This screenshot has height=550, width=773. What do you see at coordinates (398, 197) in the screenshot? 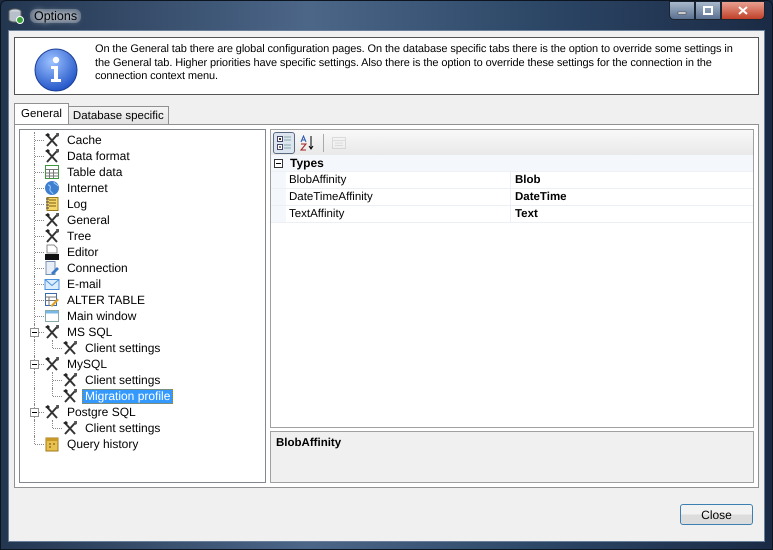
I see `property-name: DateTimeAffinity` at bounding box center [398, 197].